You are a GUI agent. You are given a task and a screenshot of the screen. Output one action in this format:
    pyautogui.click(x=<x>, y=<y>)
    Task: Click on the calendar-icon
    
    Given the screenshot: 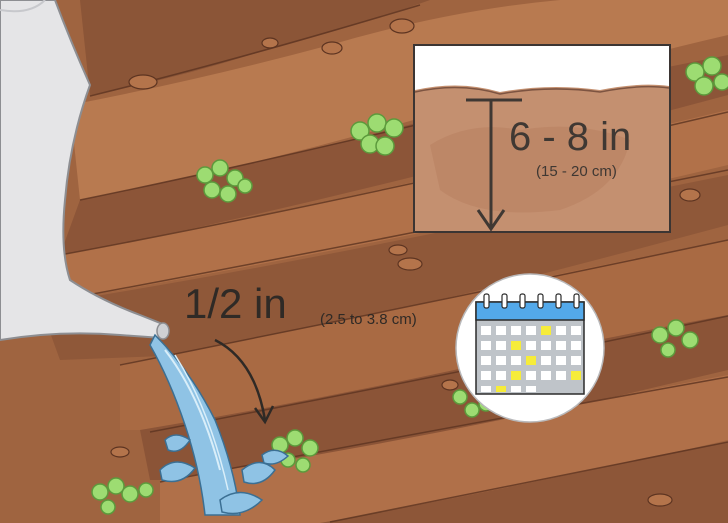 What is the action you would take?
    pyautogui.click(x=530, y=348)
    